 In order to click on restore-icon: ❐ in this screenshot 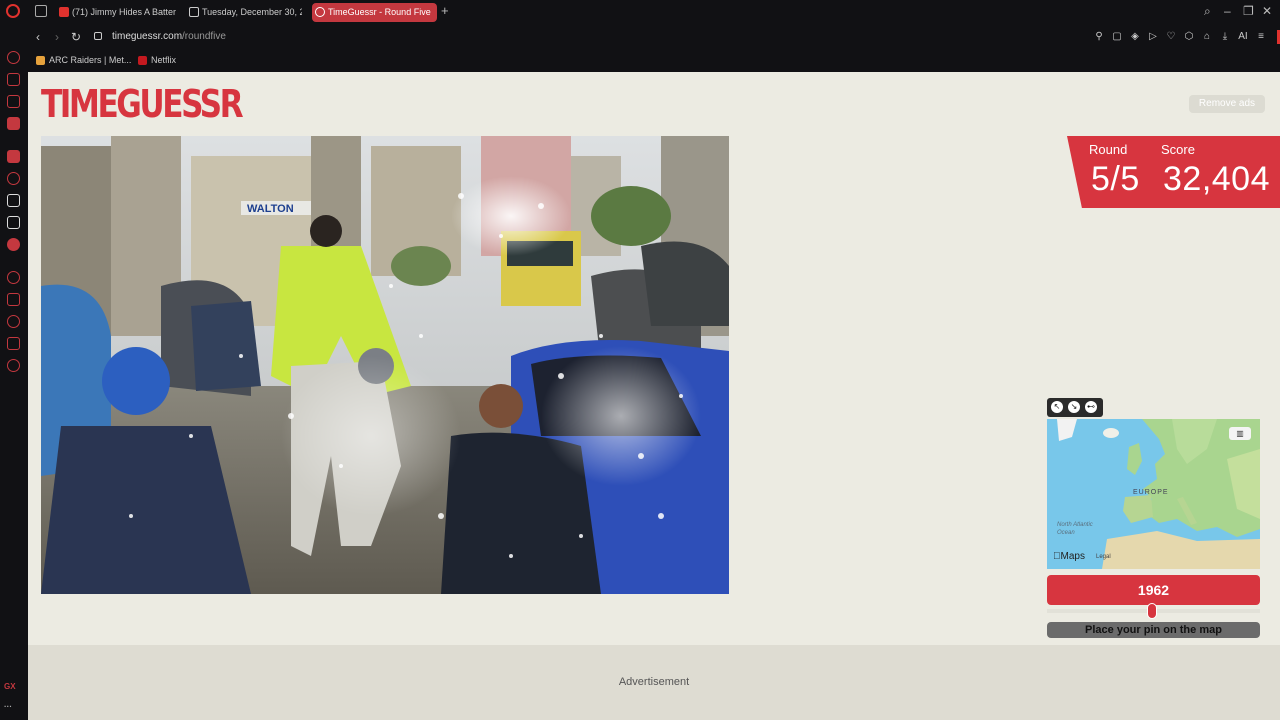, I will do `click(1248, 11)`.